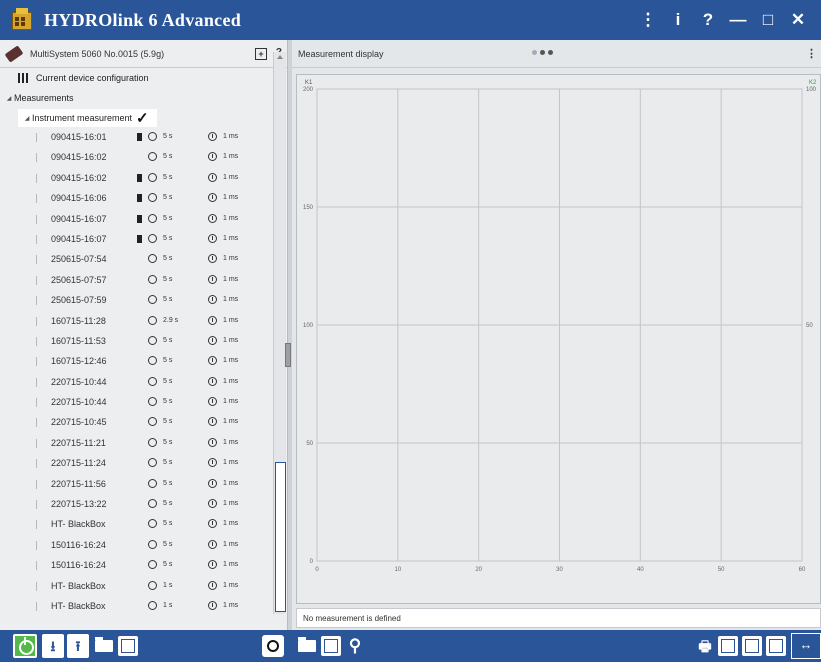 The image size is (821, 662). Describe the element at coordinates (136, 98) in the screenshot. I see `tree-item-measurements: ◢ Measurements` at that location.